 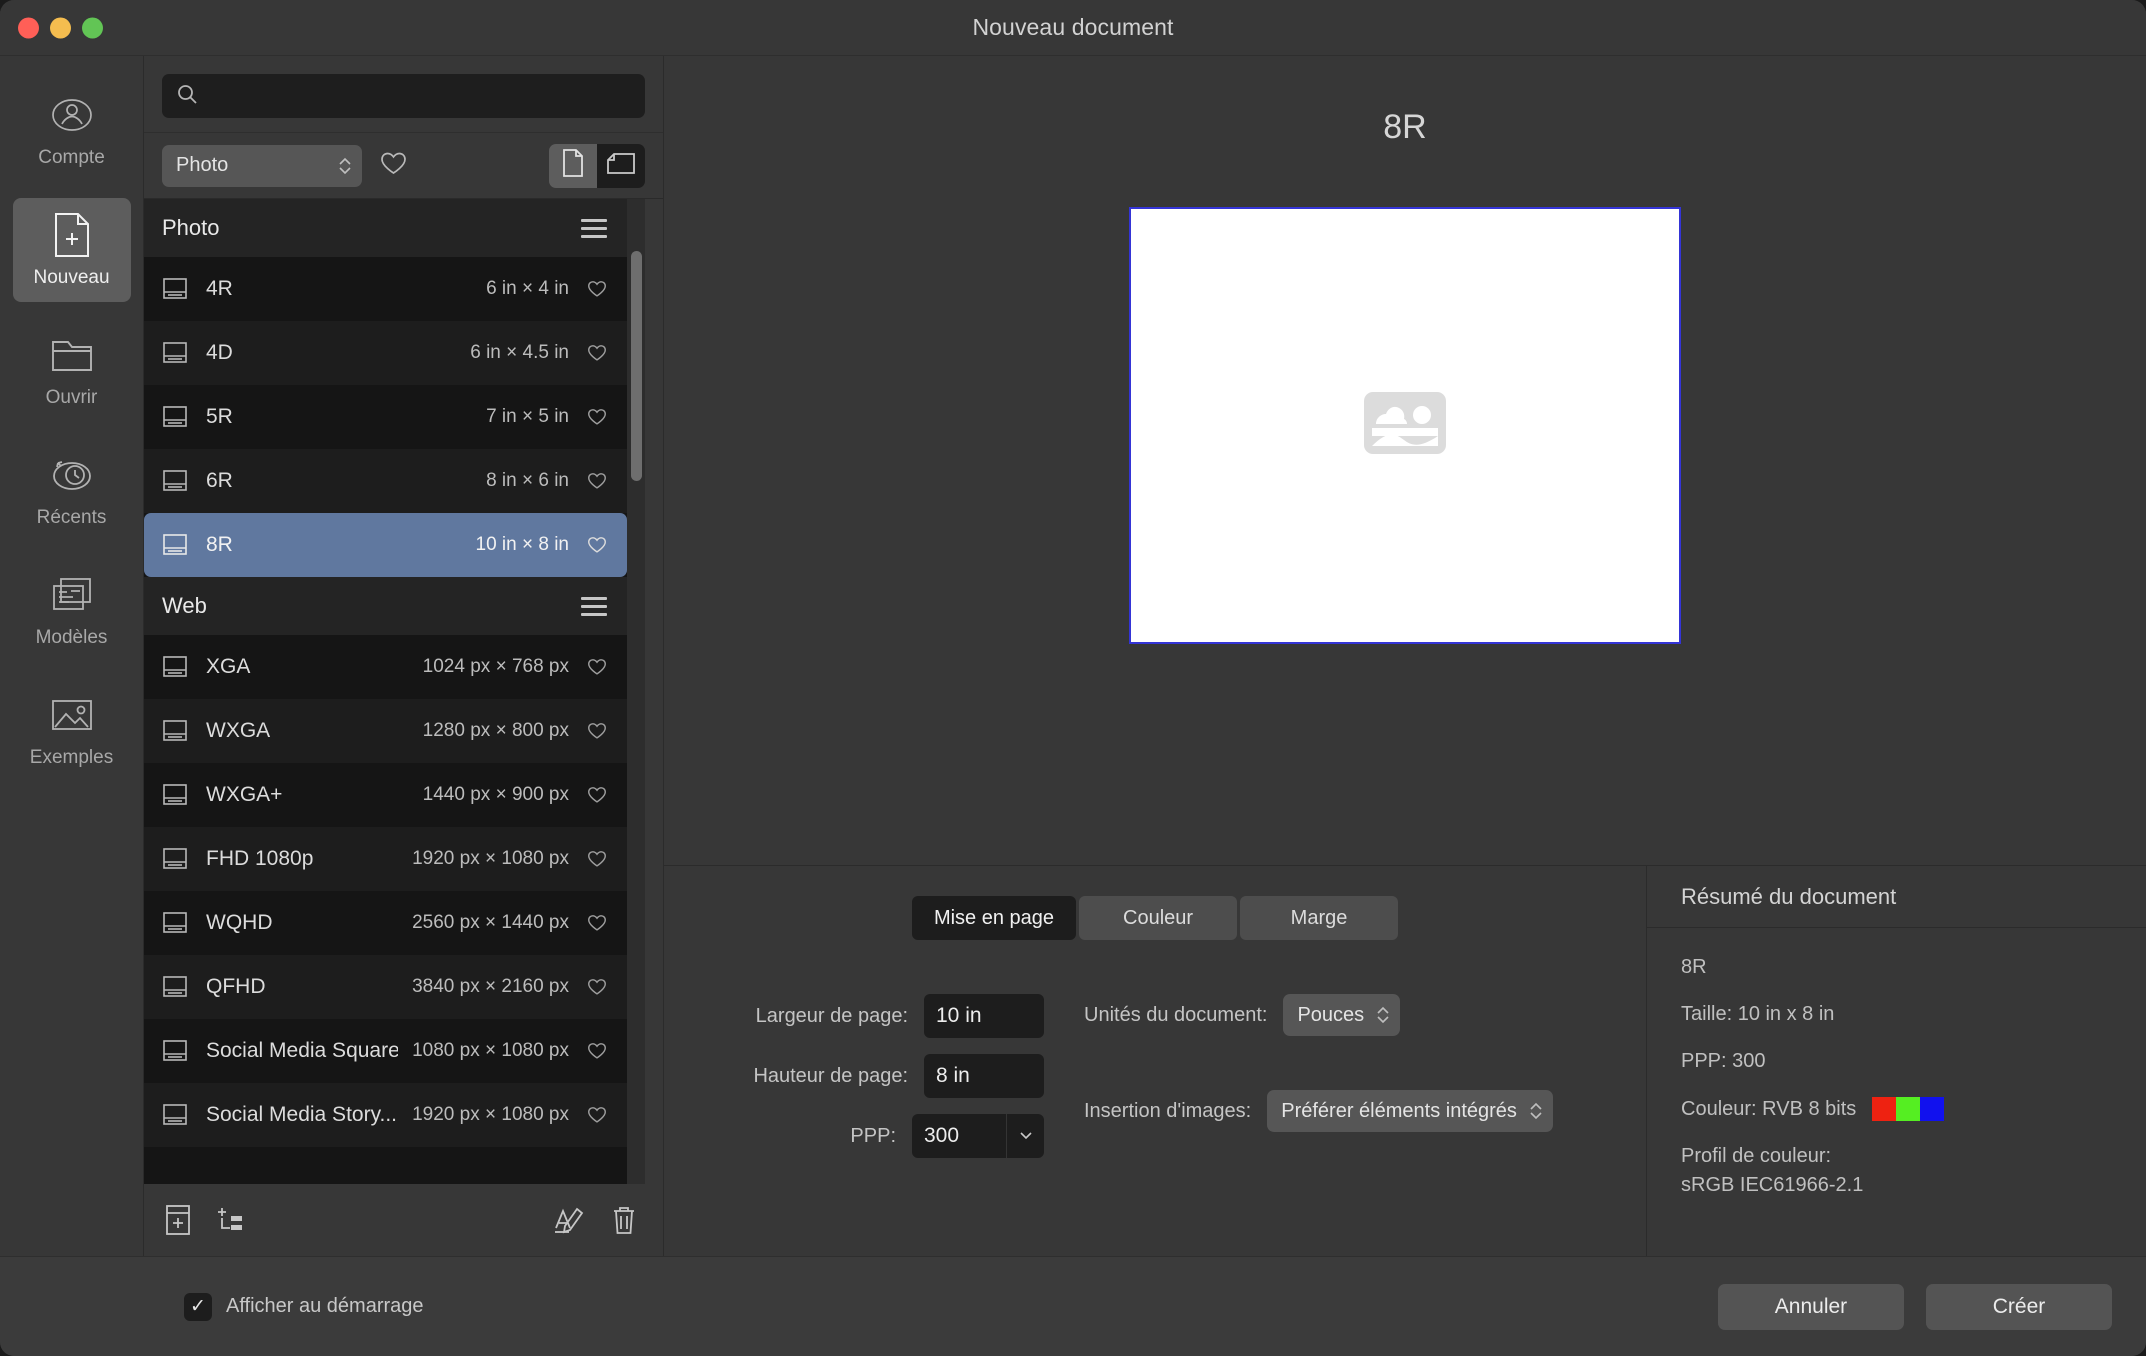 I want to click on dpi-dropdown-button, so click(x=1025, y=1136).